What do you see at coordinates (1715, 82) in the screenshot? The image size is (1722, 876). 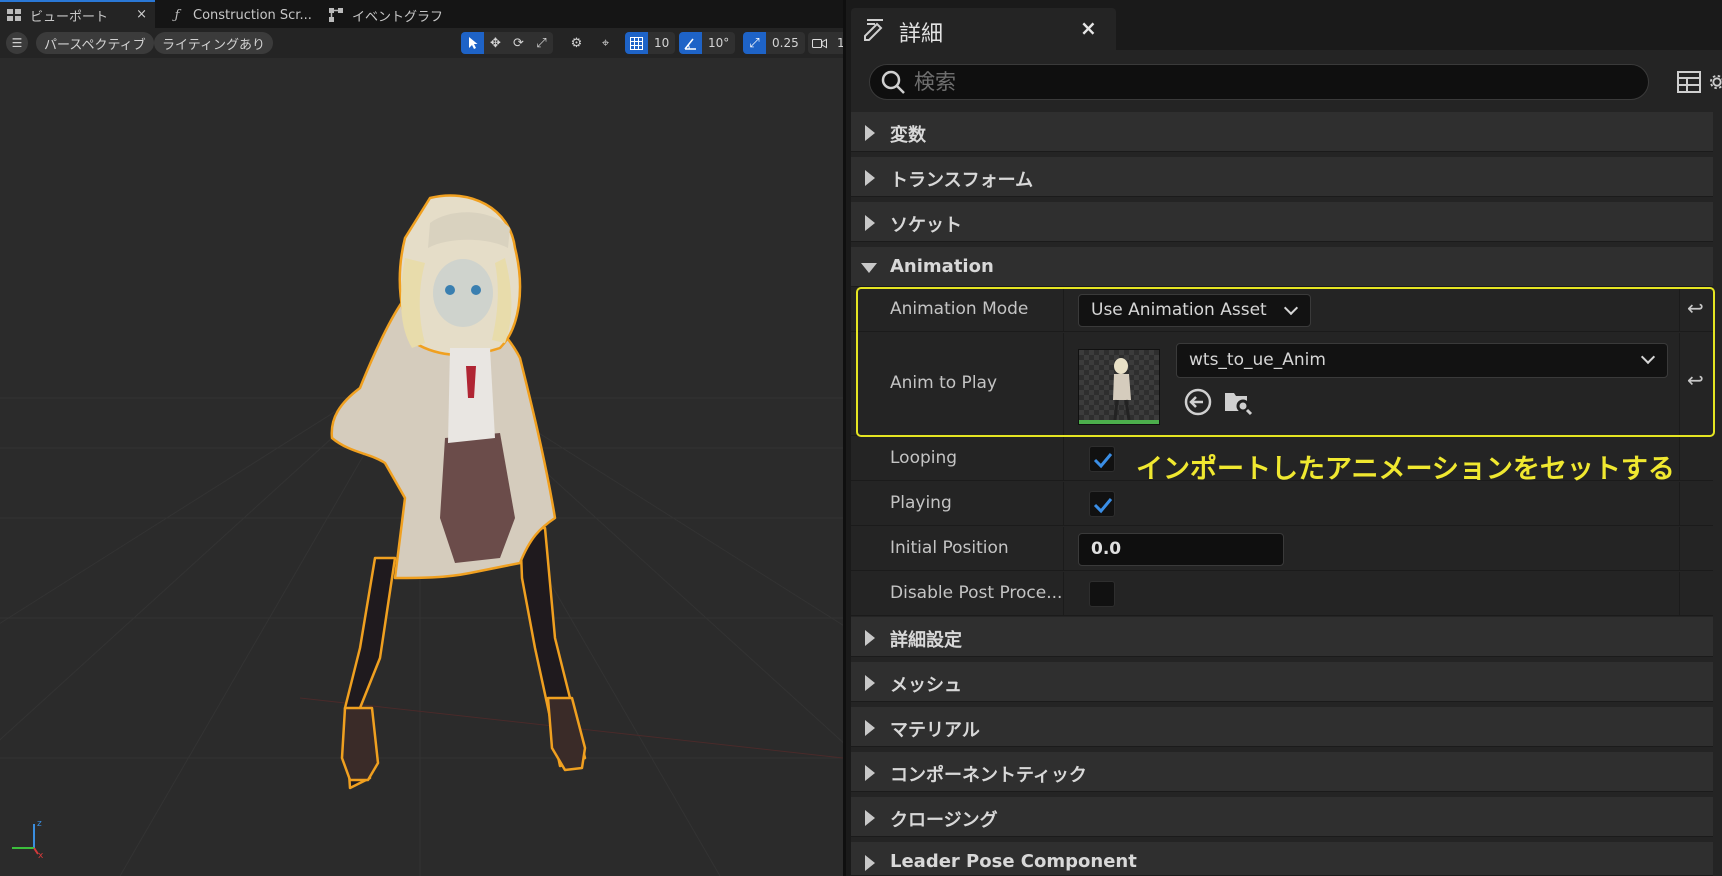 I see `gear-icon` at bounding box center [1715, 82].